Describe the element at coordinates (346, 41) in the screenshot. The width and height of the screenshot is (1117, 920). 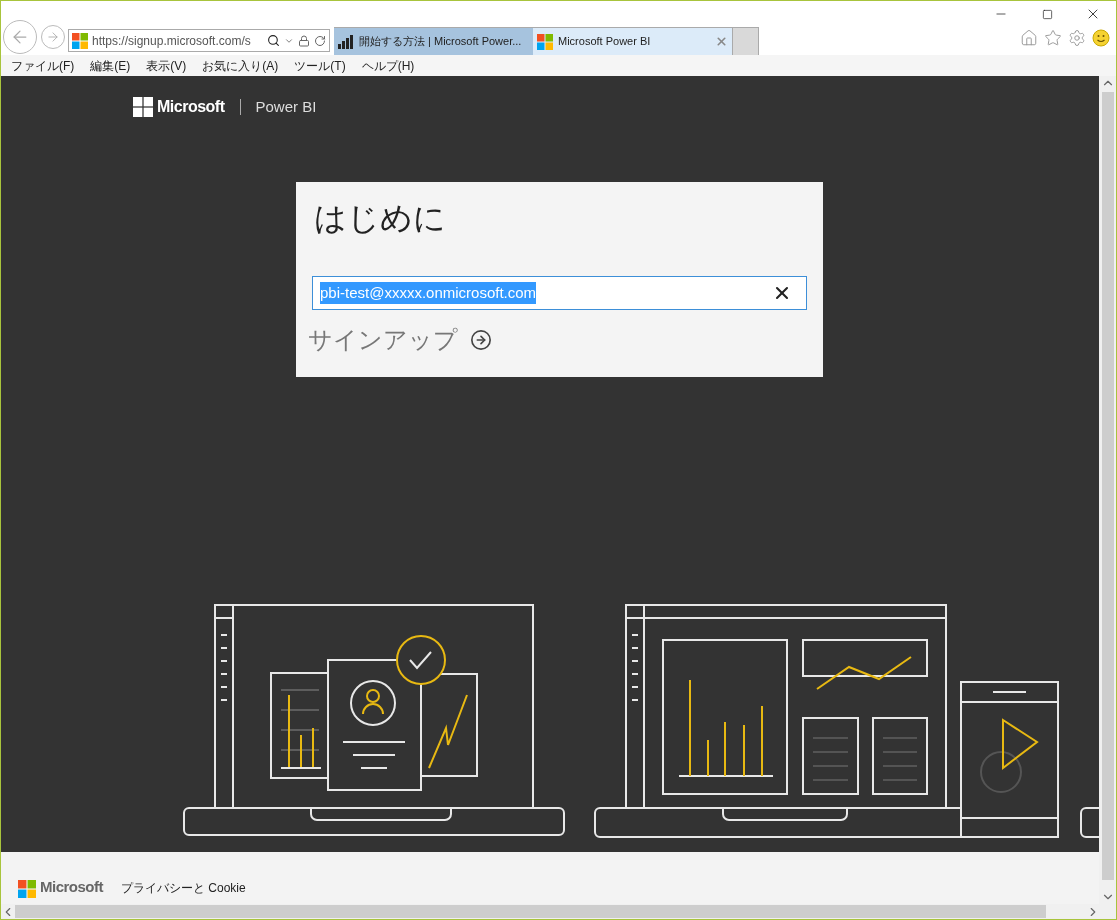
I see `bar-chart-icon` at that location.